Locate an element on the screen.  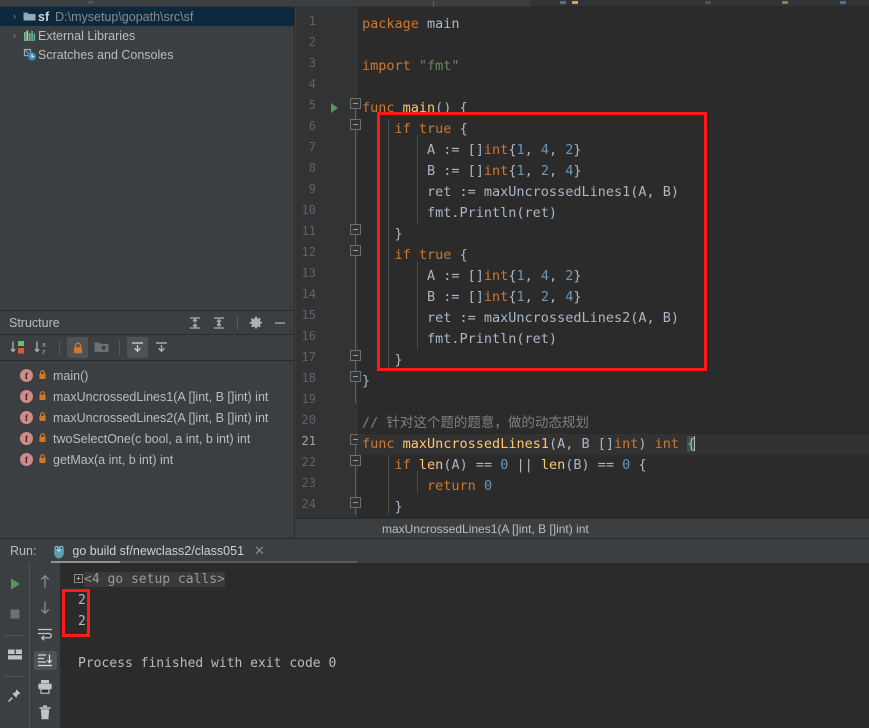
tree-item-scratches-and-consoles: Scratches and Consoles is located at coordinates (147, 54).